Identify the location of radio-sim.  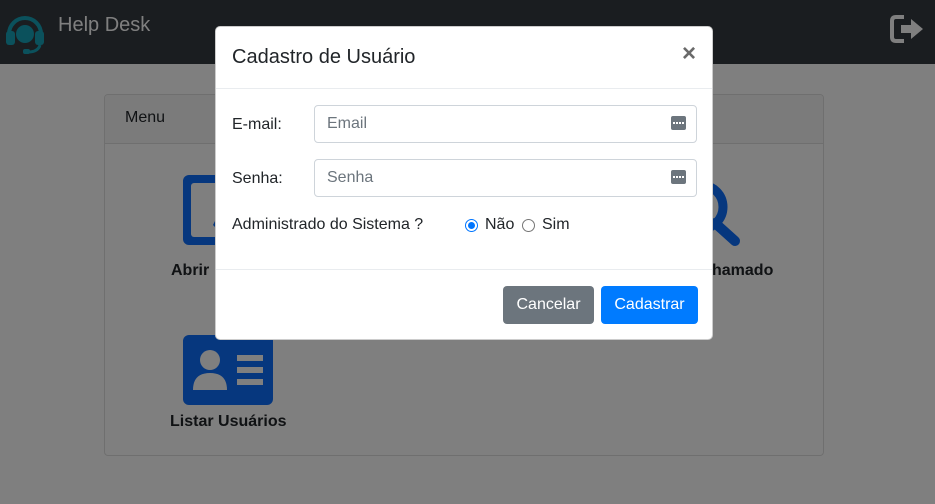
(528, 225).